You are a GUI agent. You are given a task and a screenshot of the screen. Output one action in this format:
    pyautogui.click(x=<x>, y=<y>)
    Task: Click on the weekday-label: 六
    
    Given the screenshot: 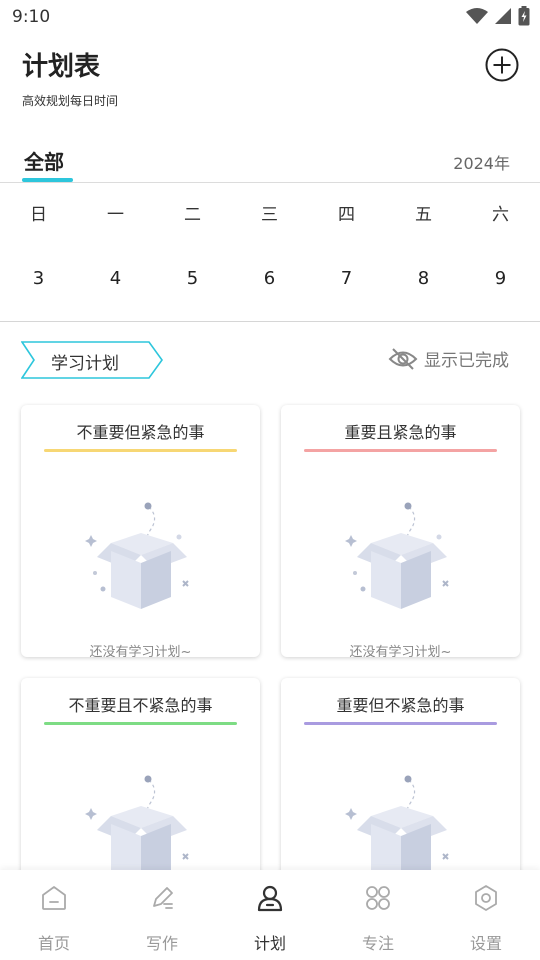 What is the action you would take?
    pyautogui.click(x=500, y=215)
    